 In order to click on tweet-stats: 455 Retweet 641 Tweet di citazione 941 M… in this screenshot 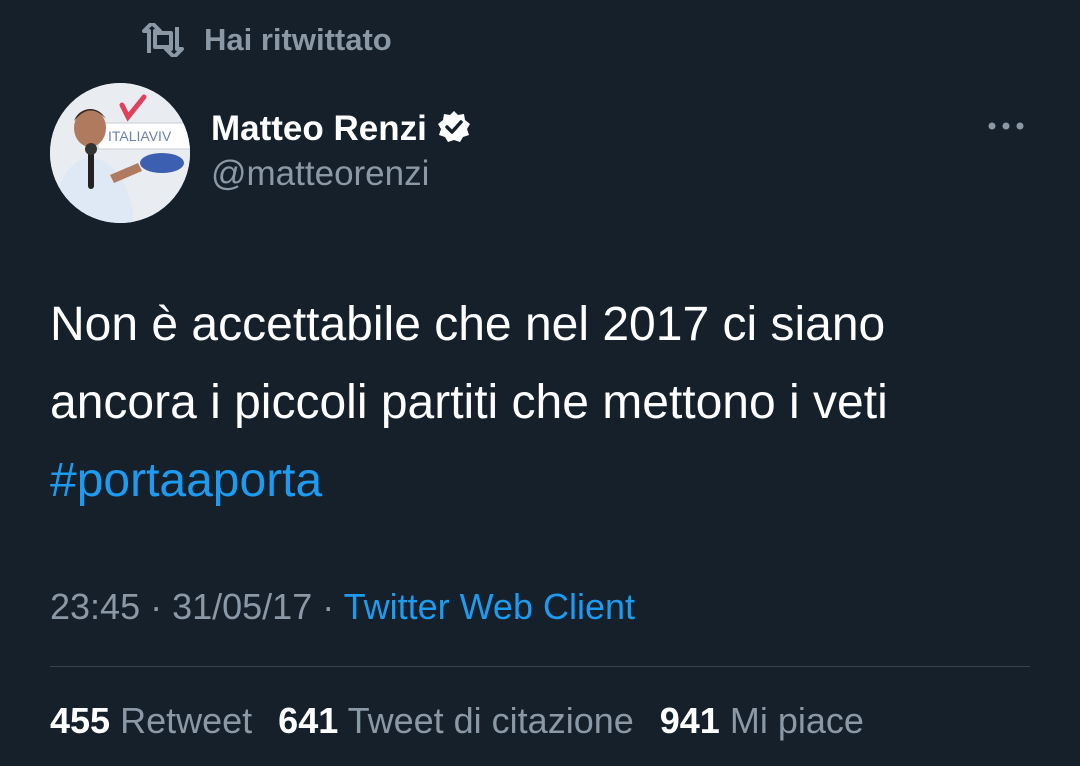, I will do `click(463, 721)`.